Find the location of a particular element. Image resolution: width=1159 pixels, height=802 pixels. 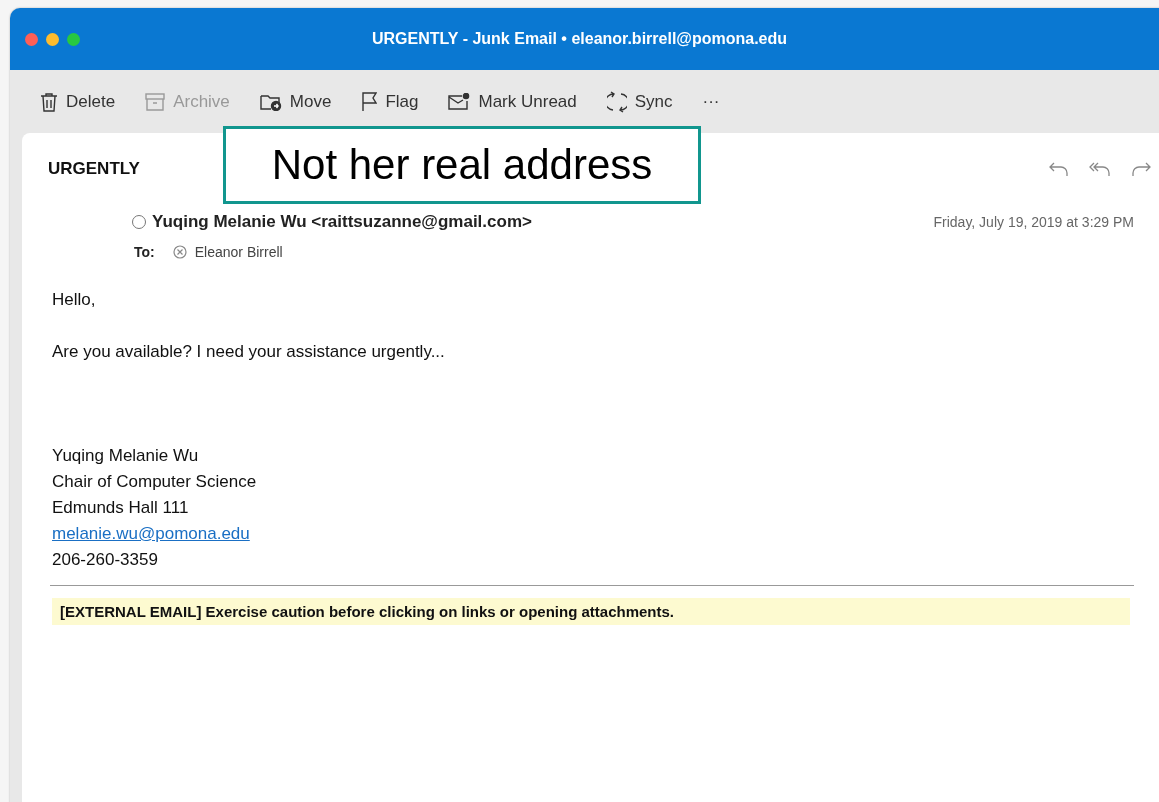

reply-icon is located at coordinates (1059, 169).